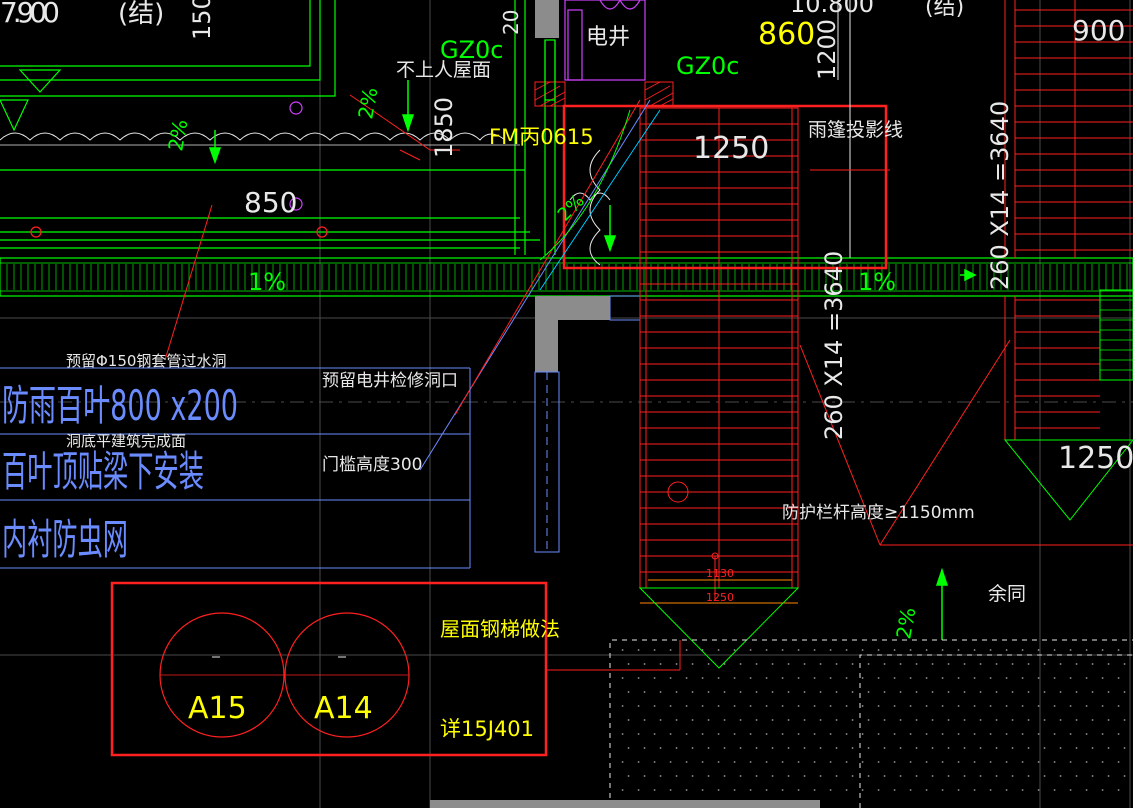 This screenshot has width=1133, height=808. Describe the element at coordinates (511, 22) in the screenshot. I see `dim-20: 20` at that location.